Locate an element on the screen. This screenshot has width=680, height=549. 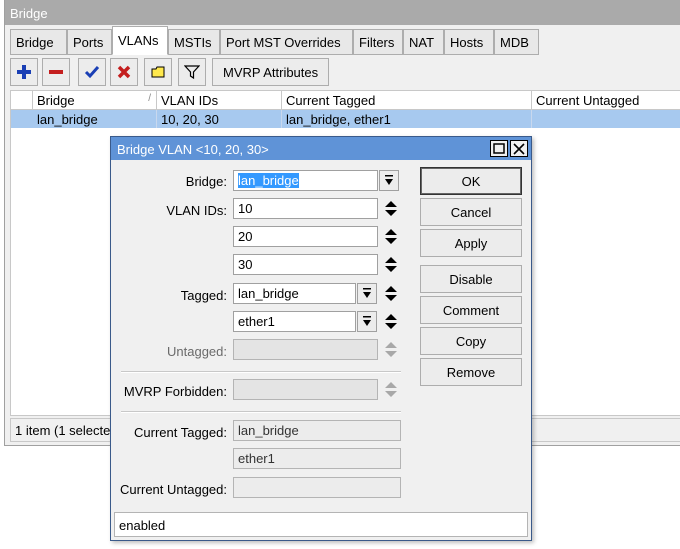
bridge-value: lan_bridge is located at coordinates (268, 180).